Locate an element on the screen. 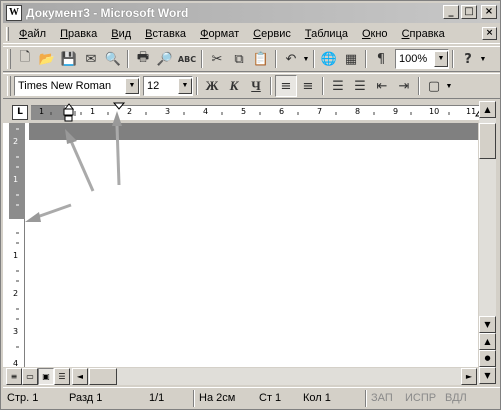 The width and height of the screenshot is (501, 410). italic-button: К is located at coordinates (234, 86).